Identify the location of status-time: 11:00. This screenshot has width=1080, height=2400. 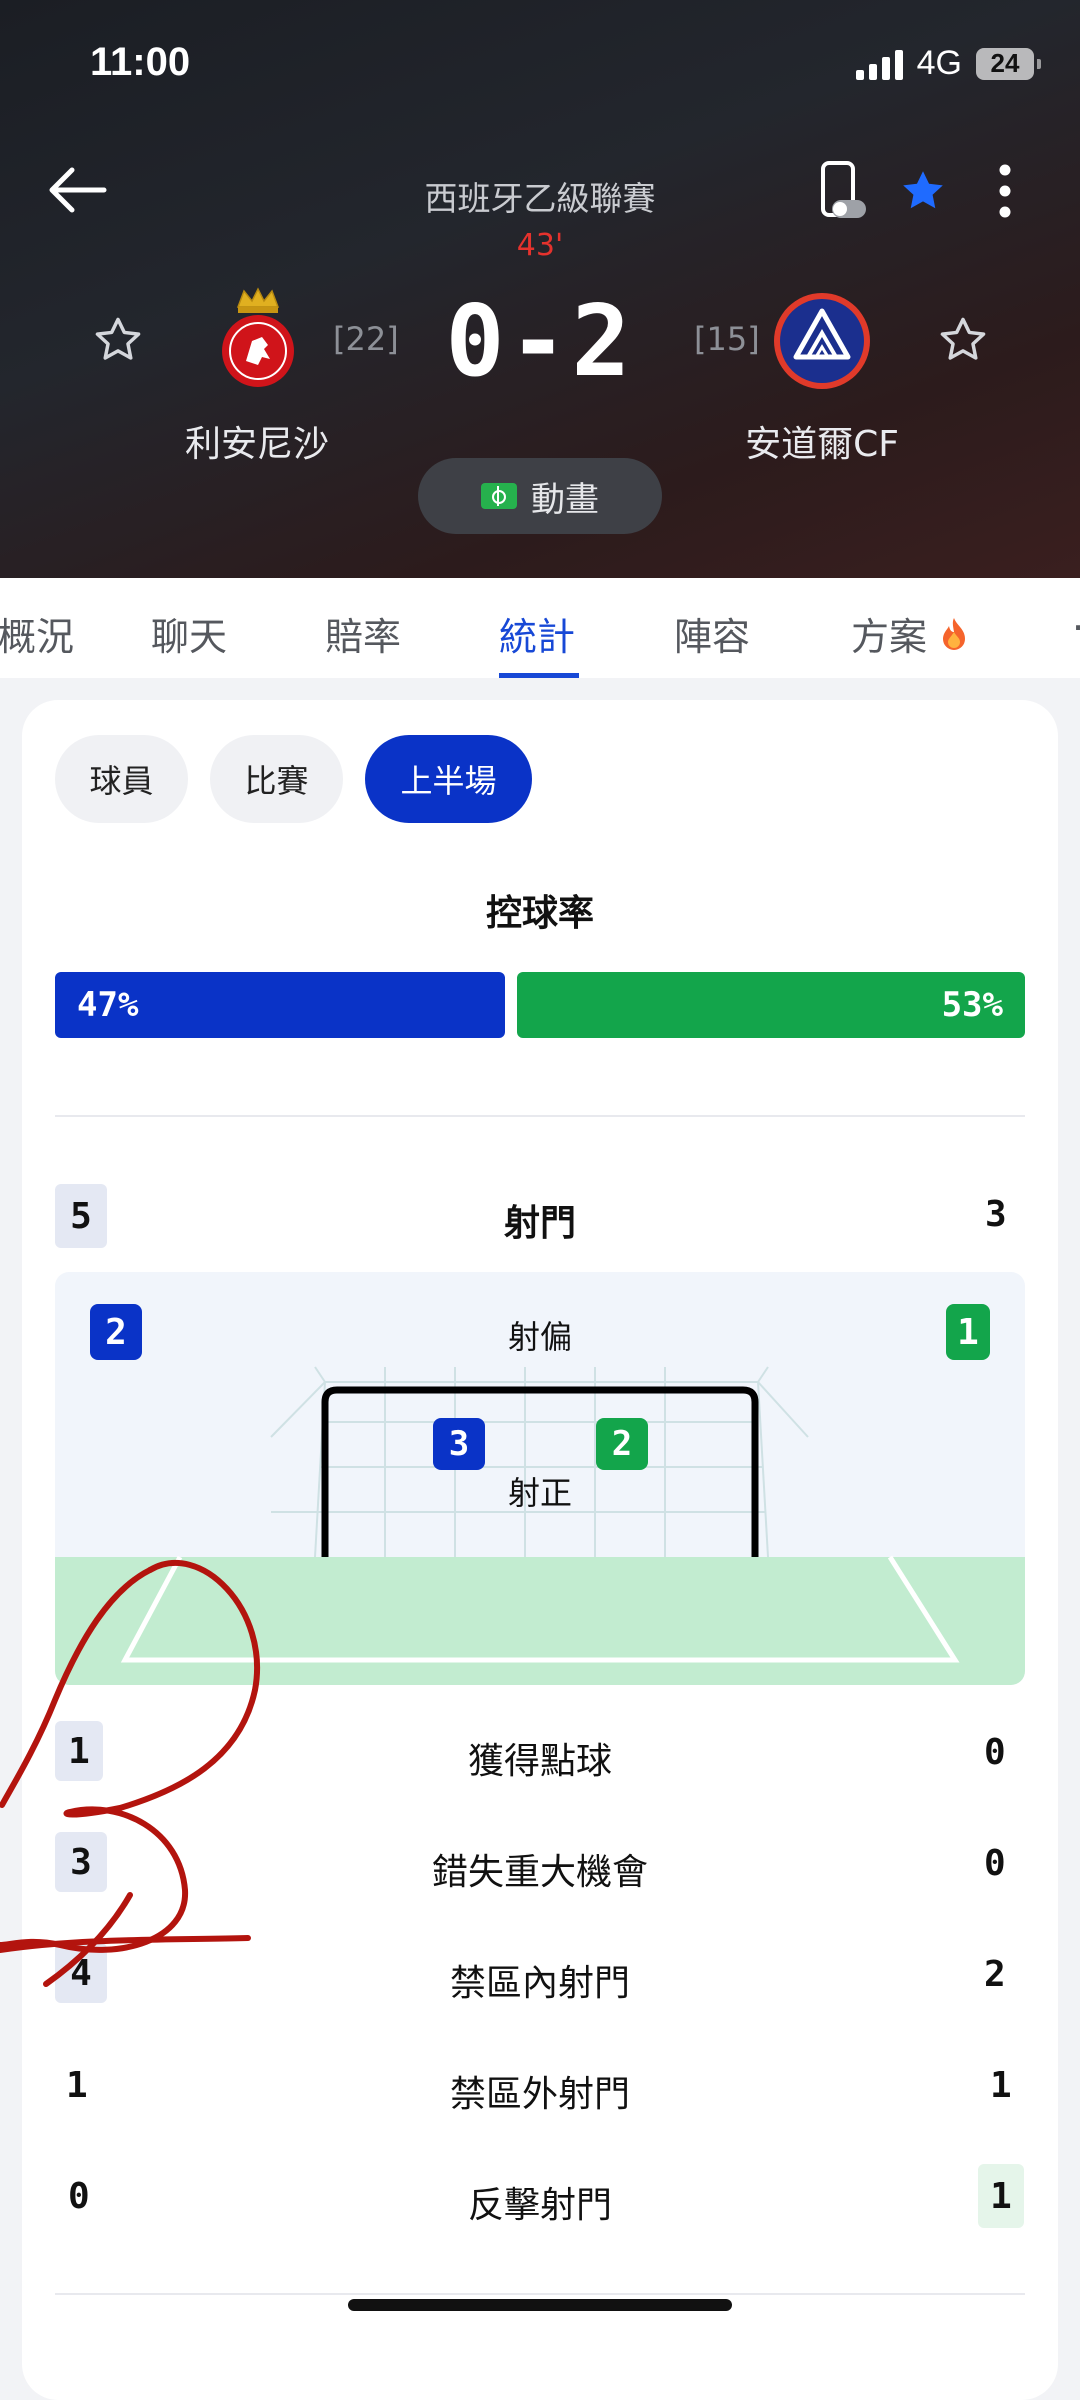
(140, 62).